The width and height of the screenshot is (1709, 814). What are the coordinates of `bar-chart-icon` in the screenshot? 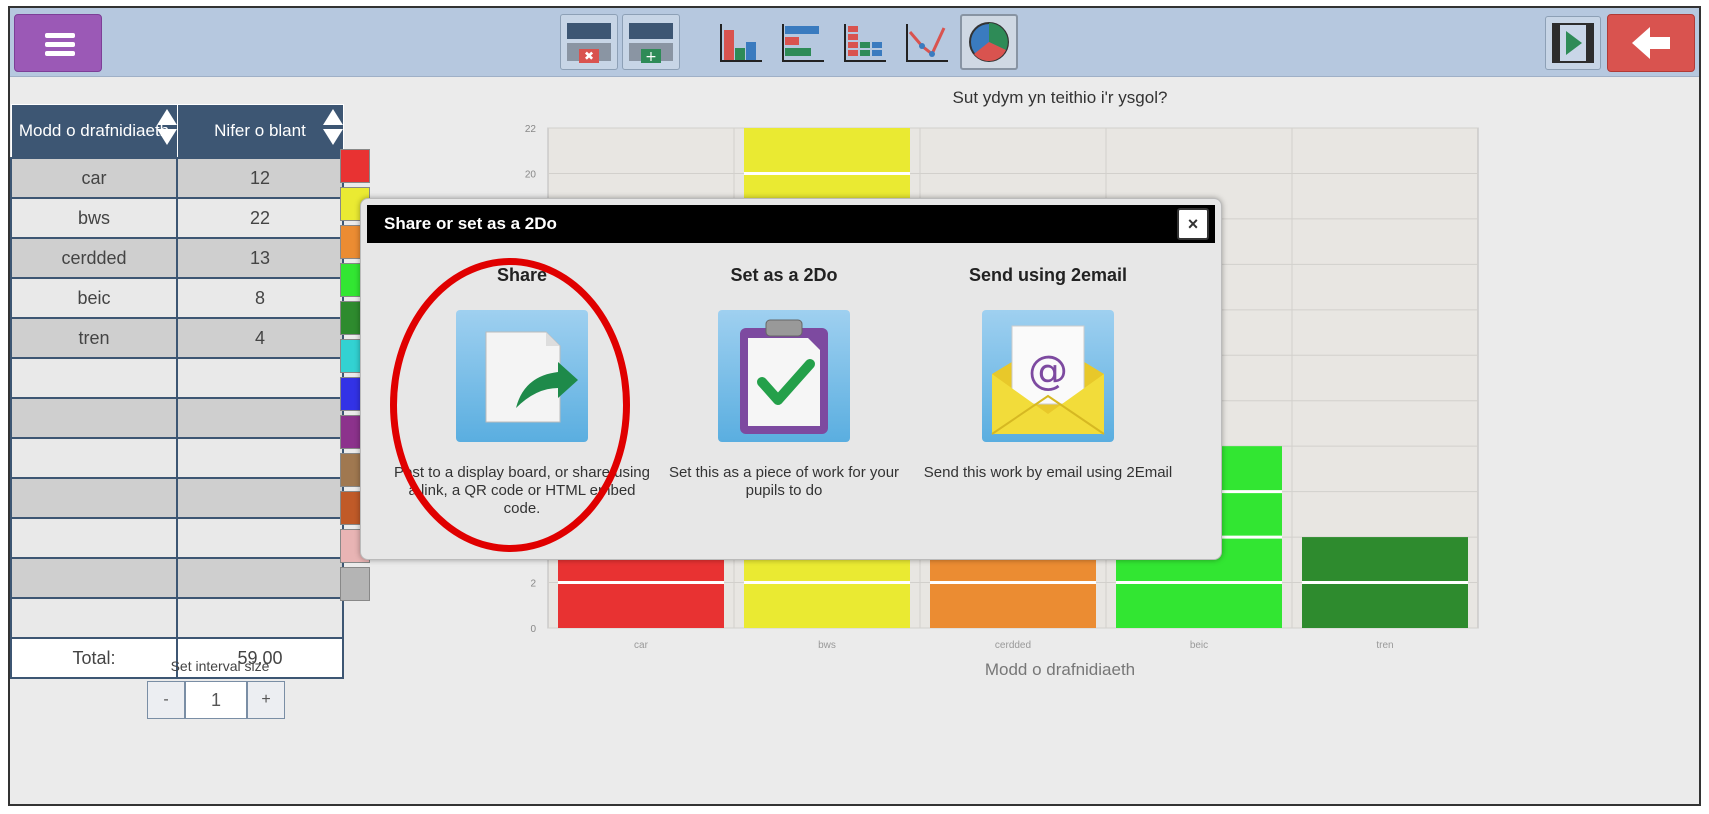 It's located at (741, 43).